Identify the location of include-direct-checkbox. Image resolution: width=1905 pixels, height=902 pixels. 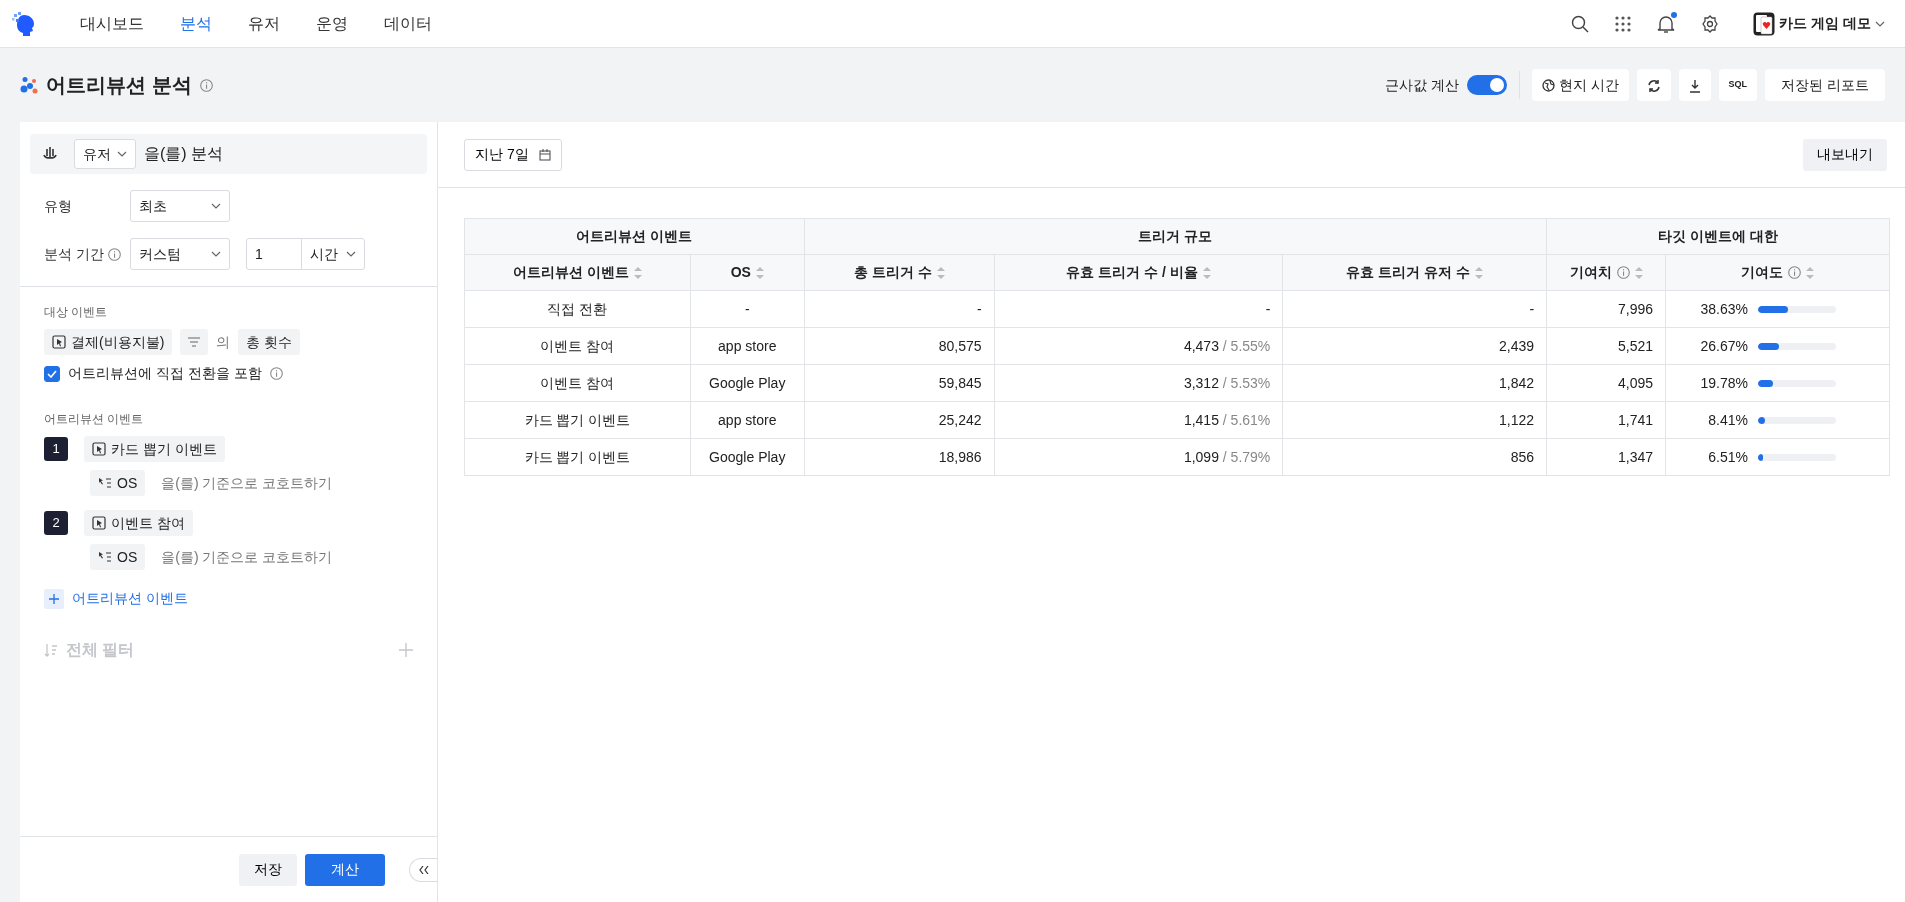
(52, 373).